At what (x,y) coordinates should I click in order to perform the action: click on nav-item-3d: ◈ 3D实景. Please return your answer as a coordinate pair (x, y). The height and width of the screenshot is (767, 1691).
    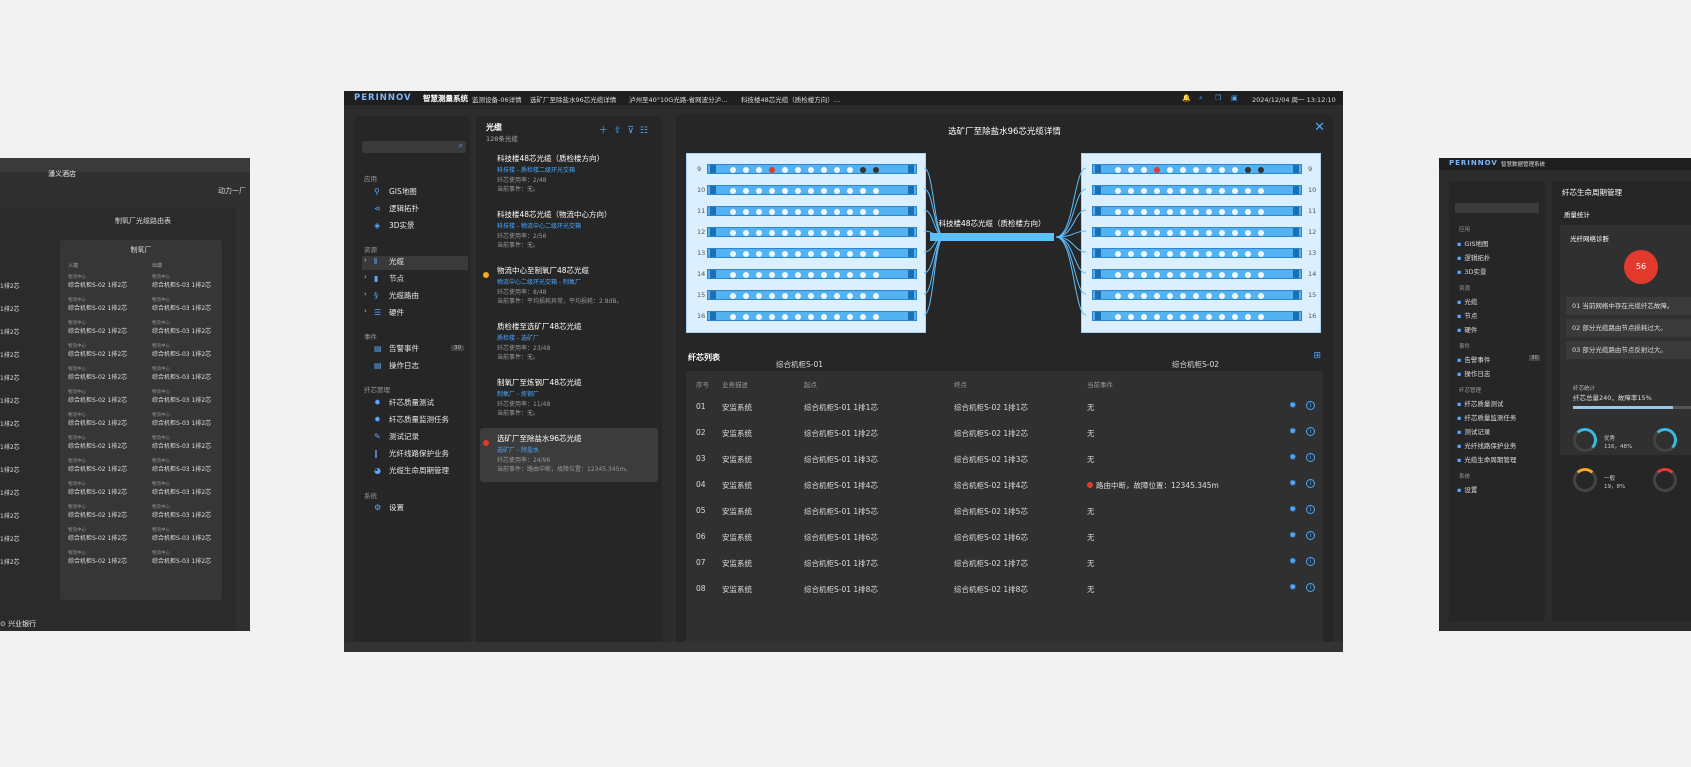
    Looking at the image, I should click on (415, 227).